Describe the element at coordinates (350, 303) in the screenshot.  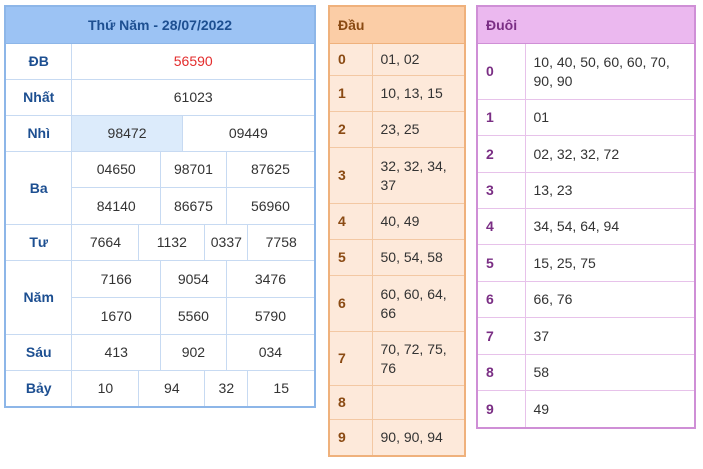
I see `head-digit-key: 6` at that location.